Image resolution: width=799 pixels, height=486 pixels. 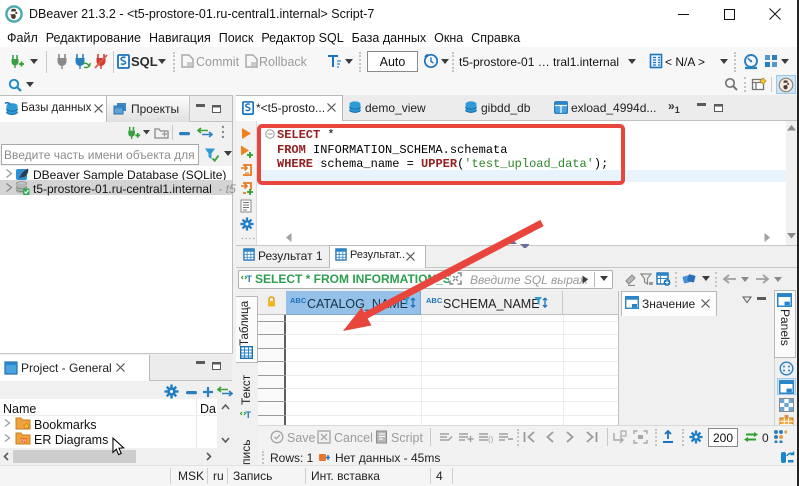 I want to click on svg-text: ER, so click(x=23, y=441).